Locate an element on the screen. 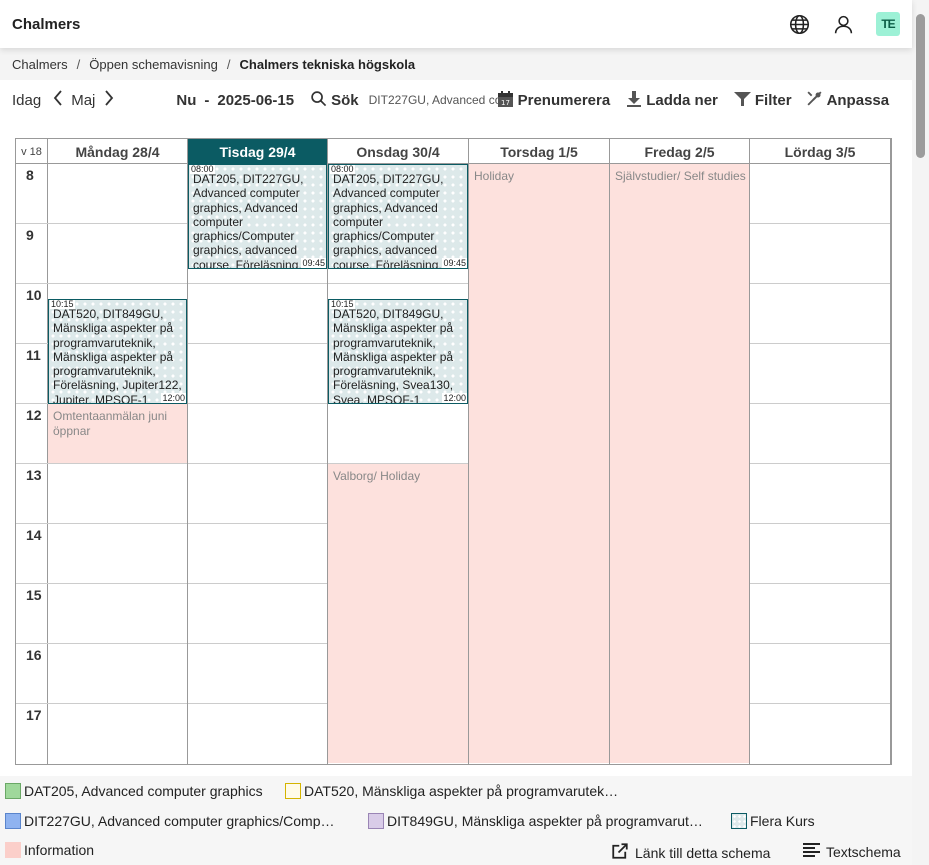 The image size is (929, 865). breadcrumb-item-current: Chalmers tekniska högskola is located at coordinates (327, 64).